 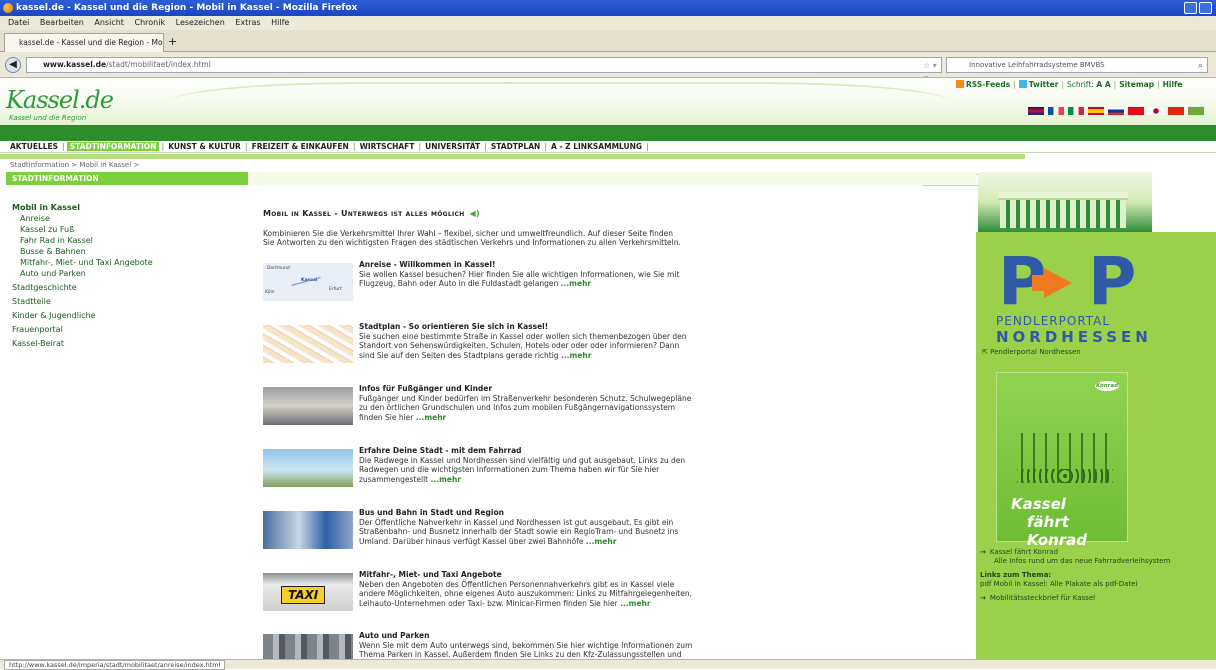 I want to click on rss-link: RSS-Feeds, so click(x=988, y=84).